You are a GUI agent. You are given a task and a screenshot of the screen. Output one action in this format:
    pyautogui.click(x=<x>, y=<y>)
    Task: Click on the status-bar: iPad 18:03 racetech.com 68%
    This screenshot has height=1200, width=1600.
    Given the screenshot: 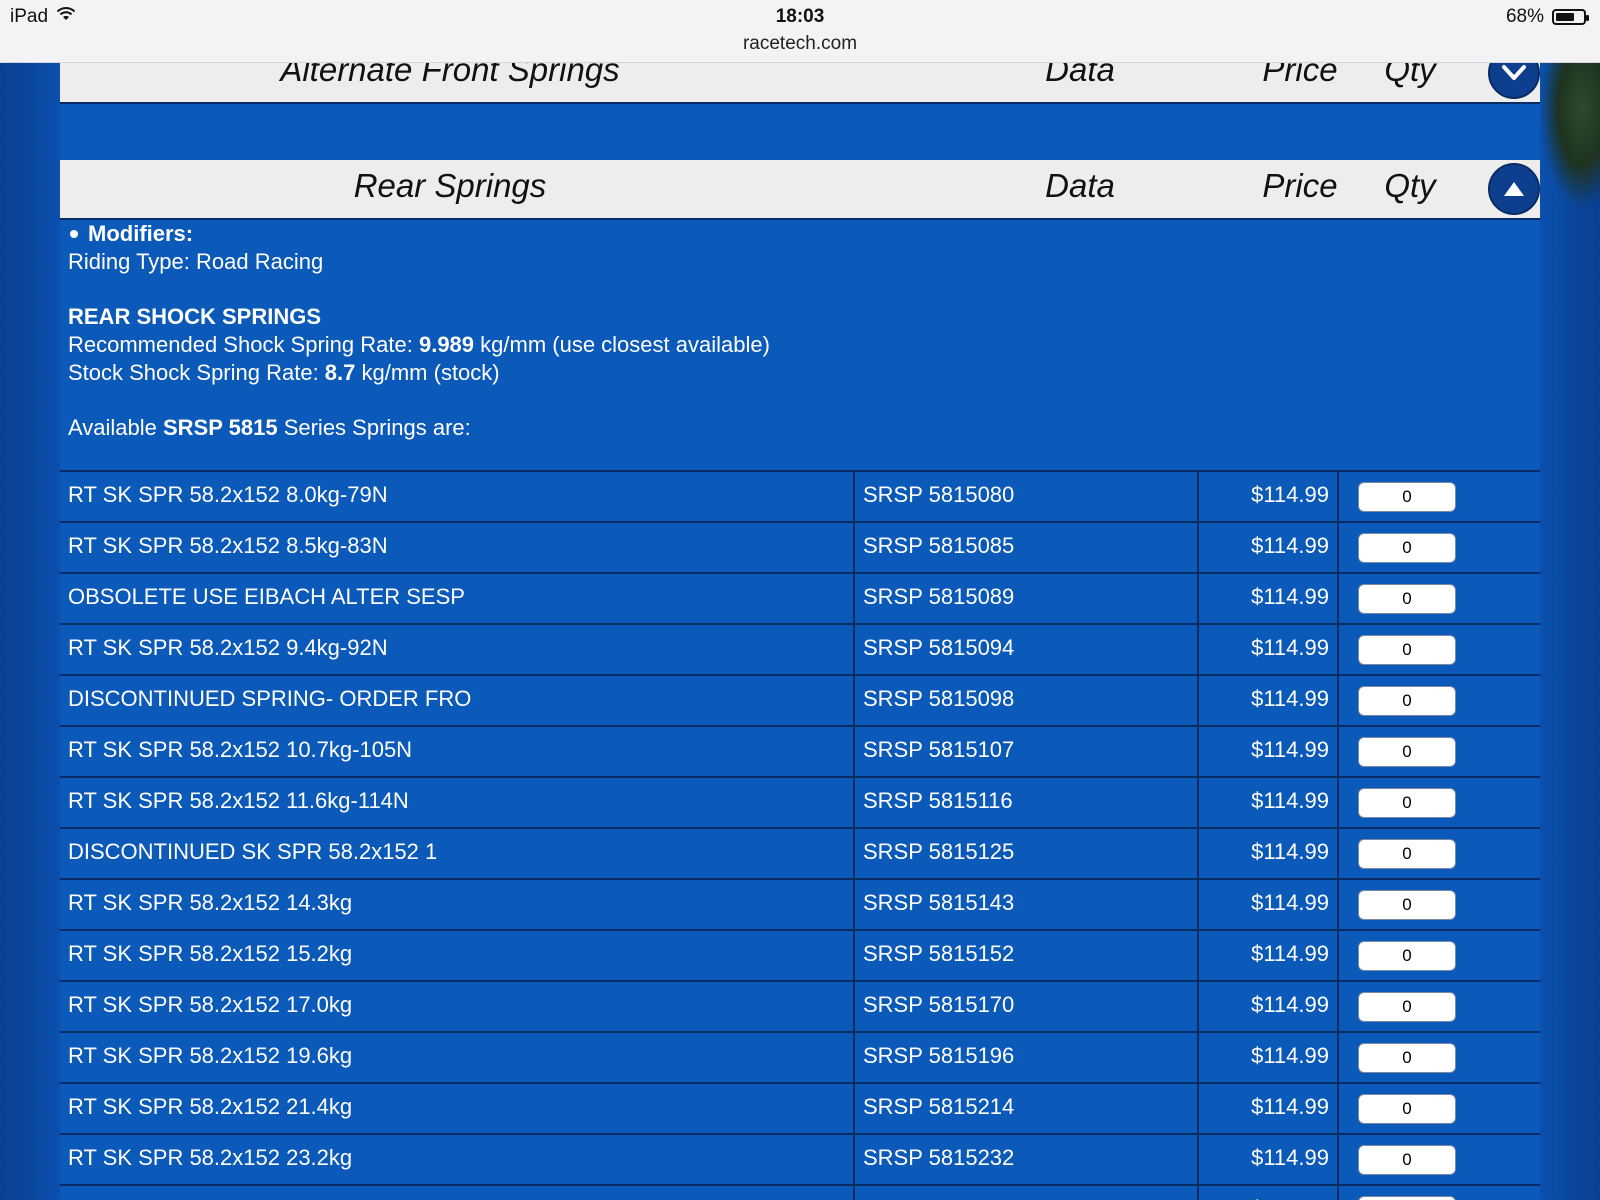 What is the action you would take?
    pyautogui.click(x=800, y=31)
    